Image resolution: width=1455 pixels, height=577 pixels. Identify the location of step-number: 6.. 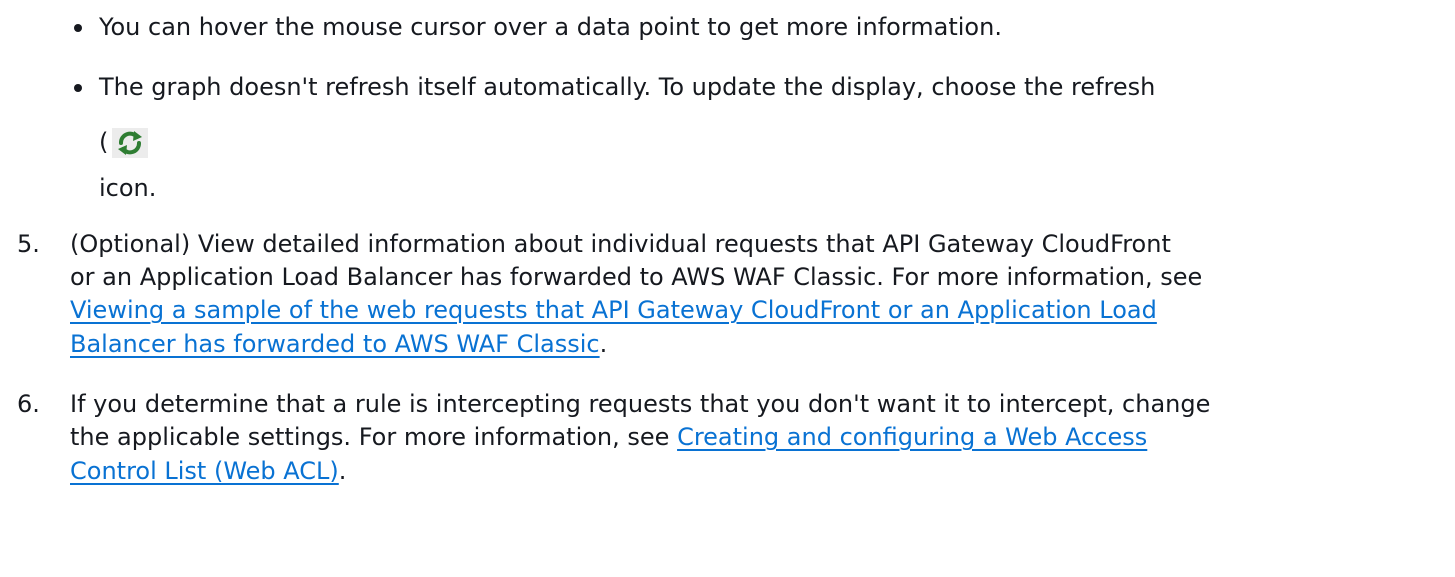
(28, 404).